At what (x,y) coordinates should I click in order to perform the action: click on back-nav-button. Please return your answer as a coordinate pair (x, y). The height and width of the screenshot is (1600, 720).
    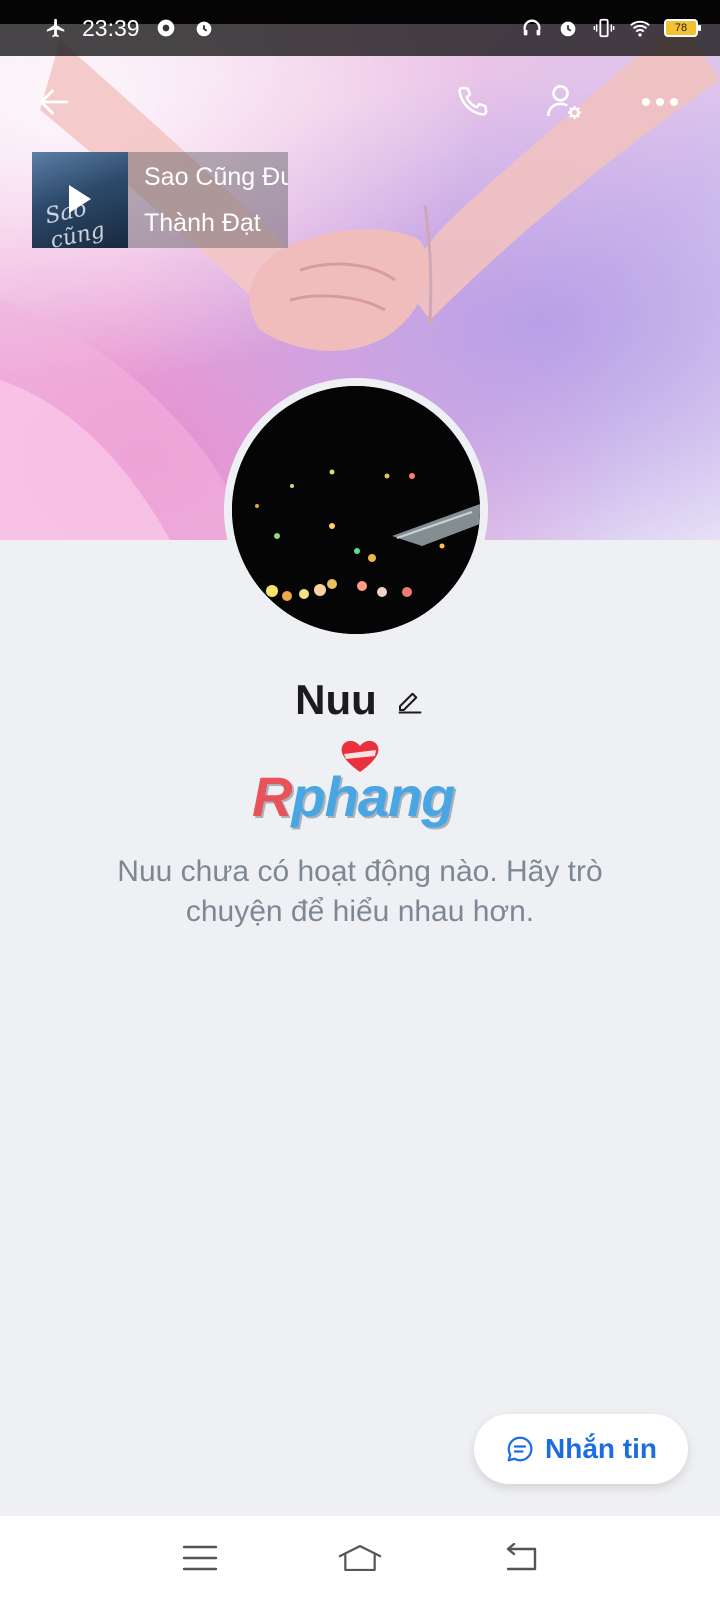
    Looking at the image, I should click on (520, 1558).